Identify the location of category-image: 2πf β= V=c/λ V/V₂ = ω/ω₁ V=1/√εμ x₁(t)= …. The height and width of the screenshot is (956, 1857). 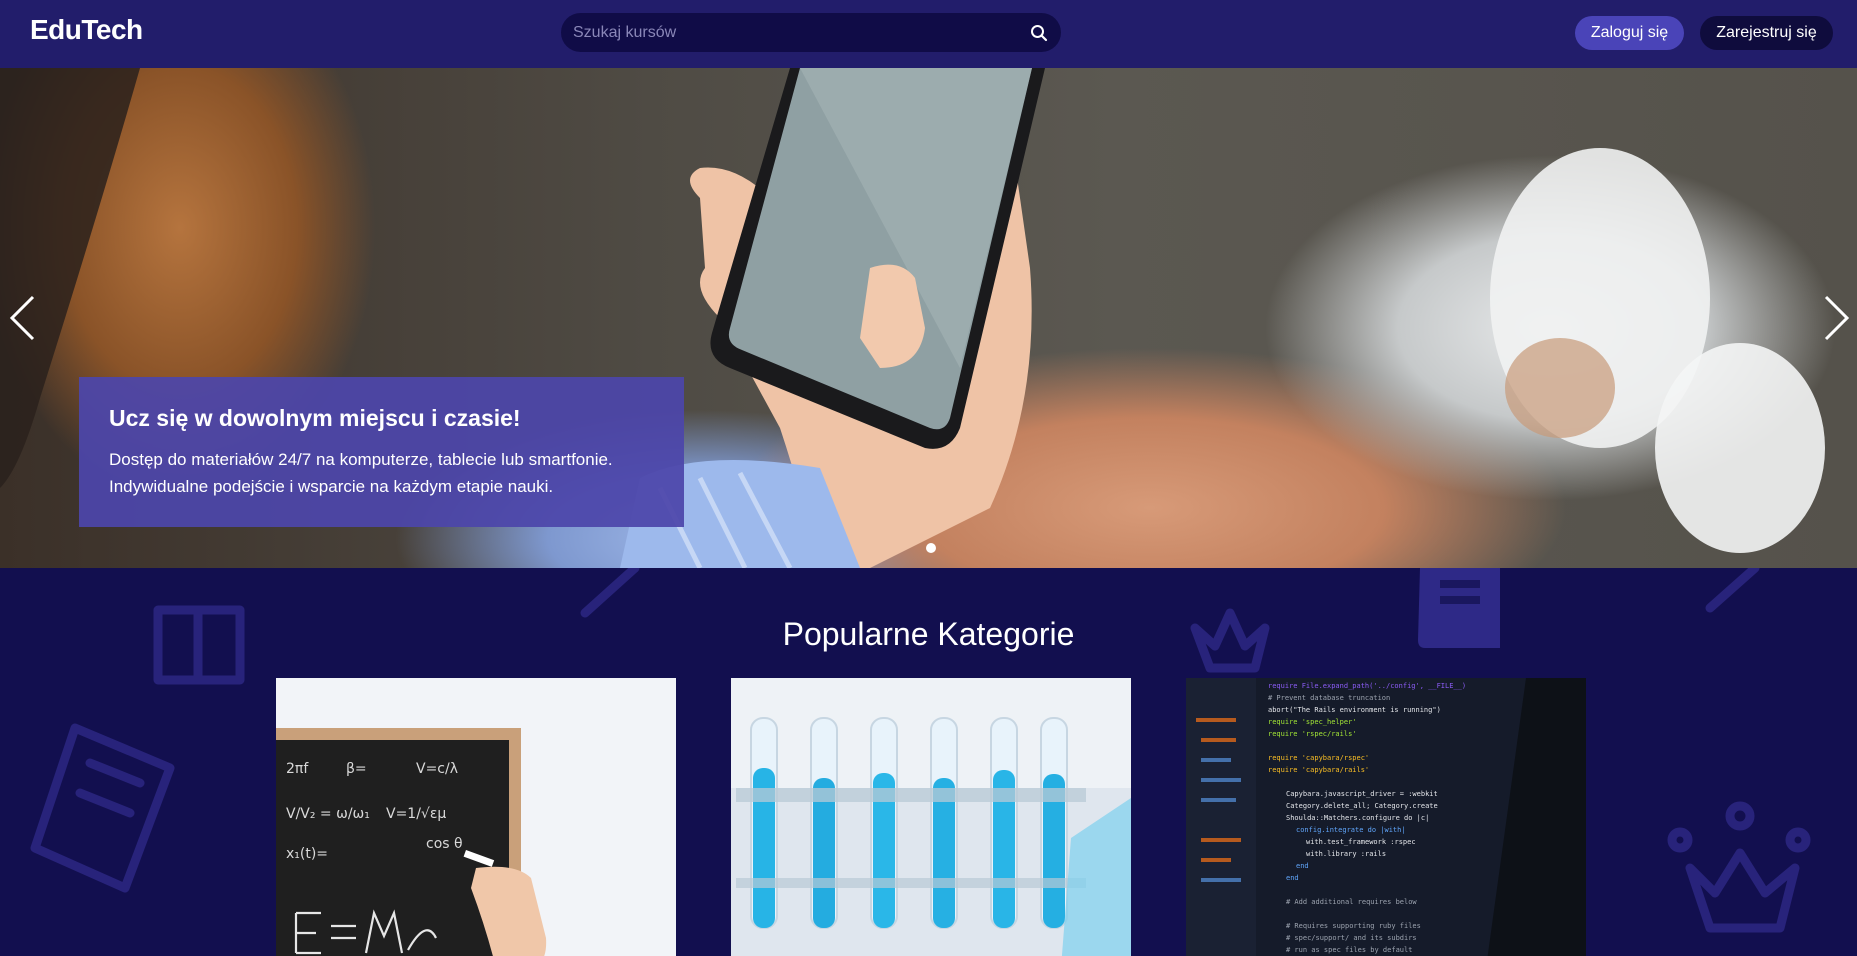
(476, 817).